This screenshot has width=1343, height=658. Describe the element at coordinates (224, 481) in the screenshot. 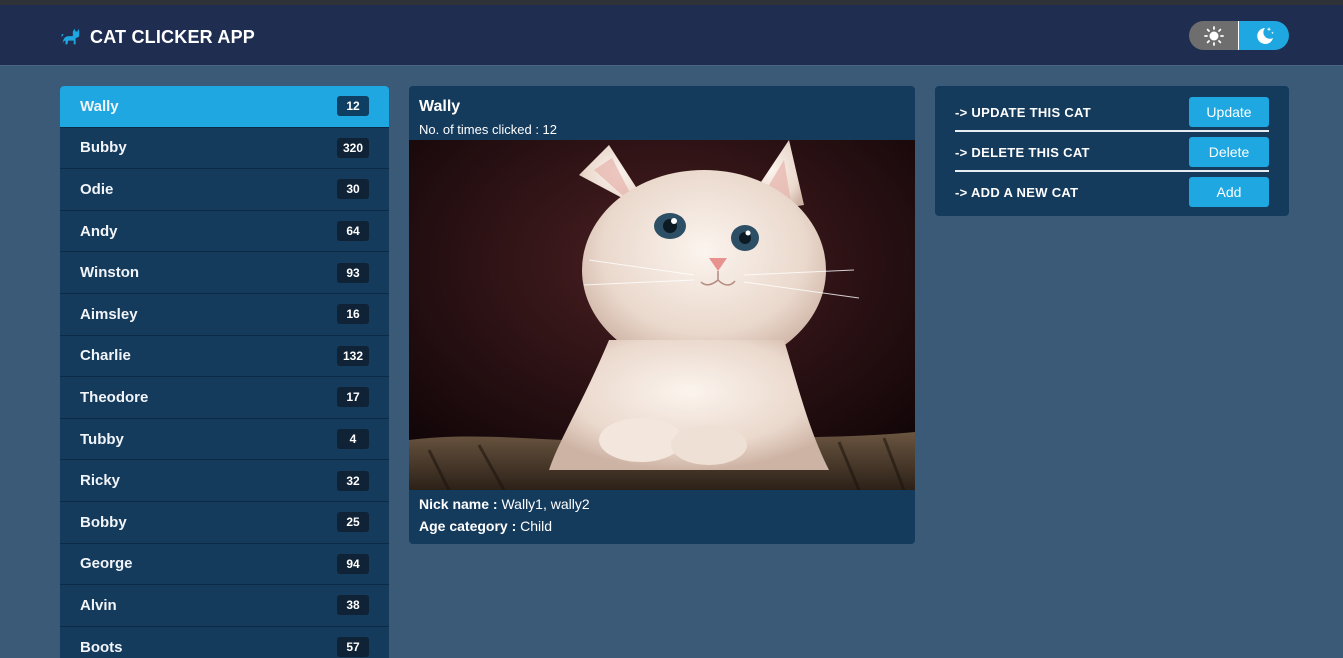

I see `cat-list-item: Ricky 32` at that location.